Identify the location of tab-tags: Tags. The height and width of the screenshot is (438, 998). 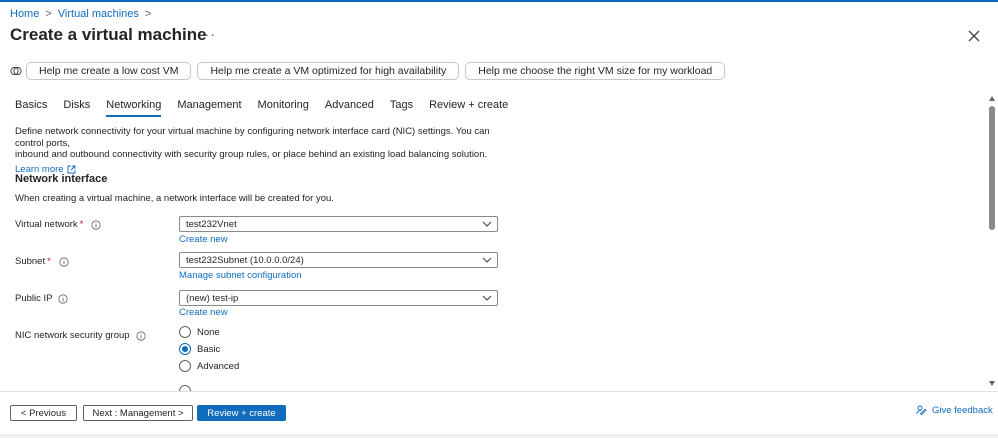
(401, 108).